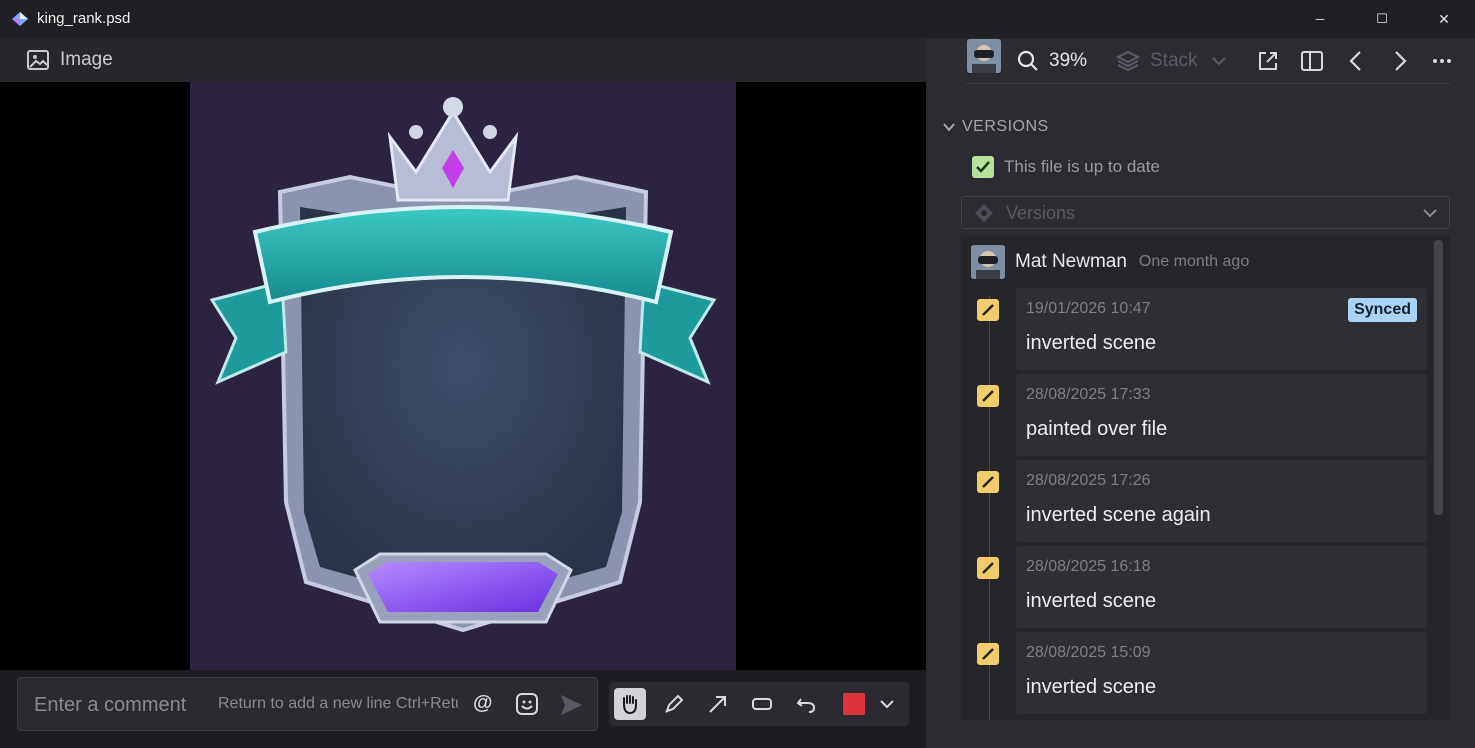  I want to click on pen-icon, so click(674, 703).